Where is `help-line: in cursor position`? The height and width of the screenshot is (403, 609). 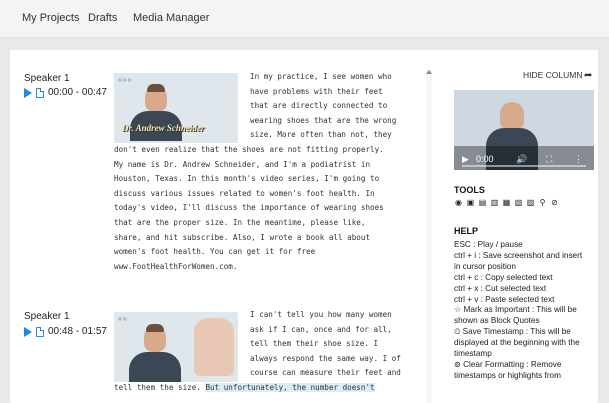
help-line: in cursor position is located at coordinates (485, 266).